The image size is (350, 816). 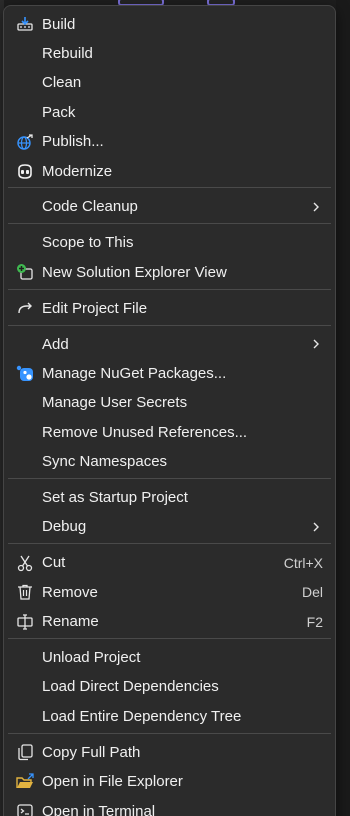 What do you see at coordinates (91, 752) in the screenshot?
I see `menu-item-label: Copy Full Path` at bounding box center [91, 752].